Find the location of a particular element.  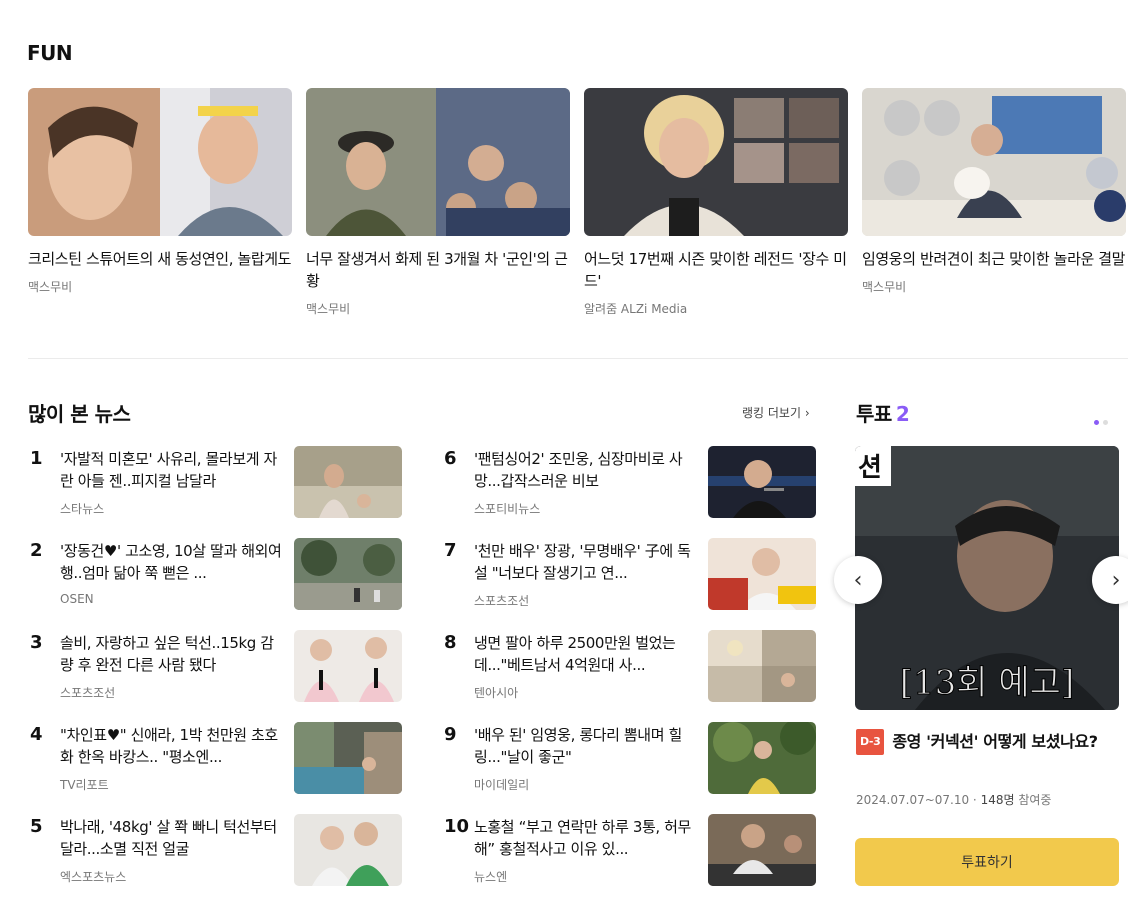

news-source: 뉴스엔 is located at coordinates (491, 877).